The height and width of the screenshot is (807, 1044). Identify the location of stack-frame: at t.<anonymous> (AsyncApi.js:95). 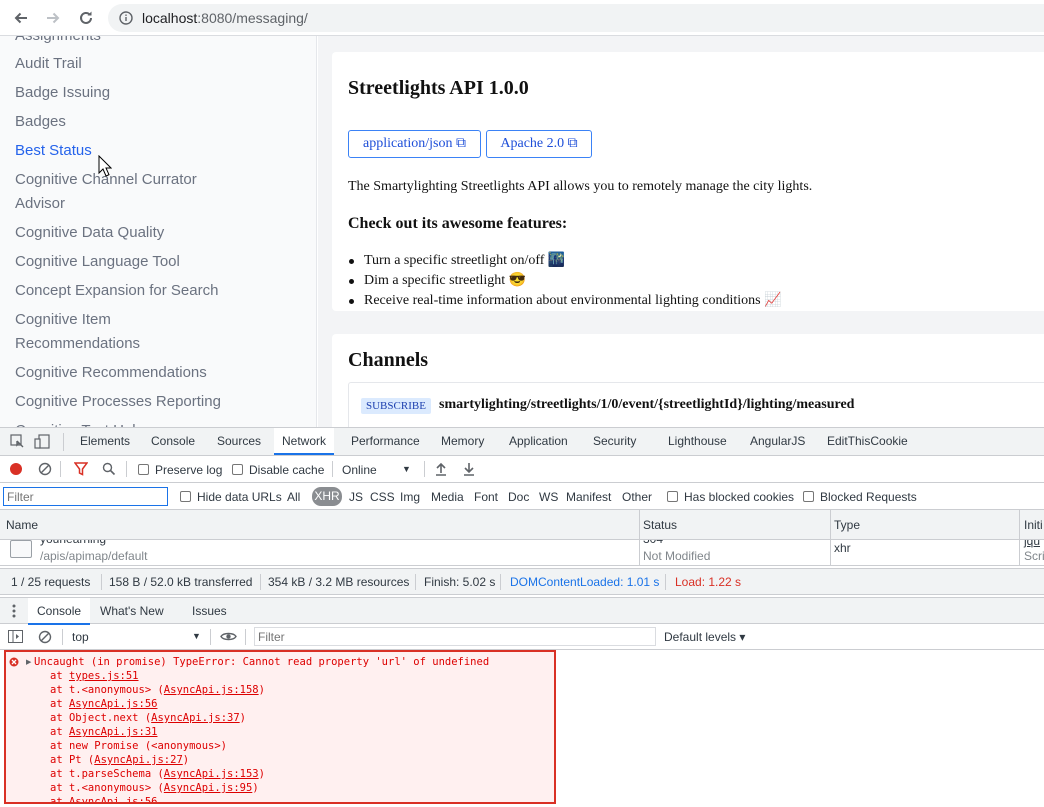
(154, 788).